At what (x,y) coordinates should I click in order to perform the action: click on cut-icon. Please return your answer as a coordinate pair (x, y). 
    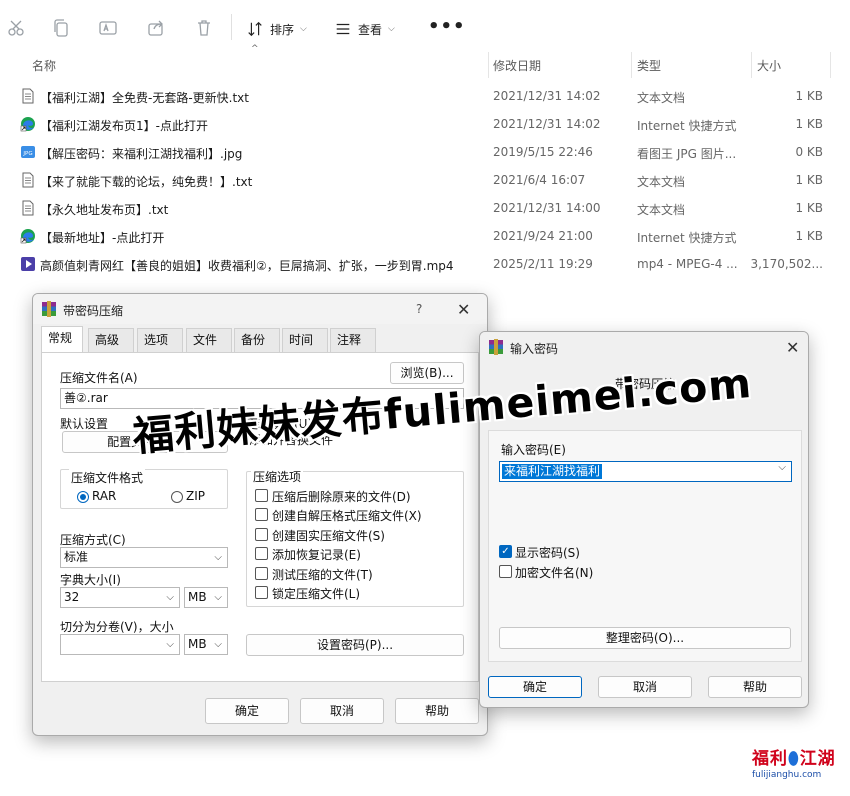
    Looking at the image, I should click on (16, 28).